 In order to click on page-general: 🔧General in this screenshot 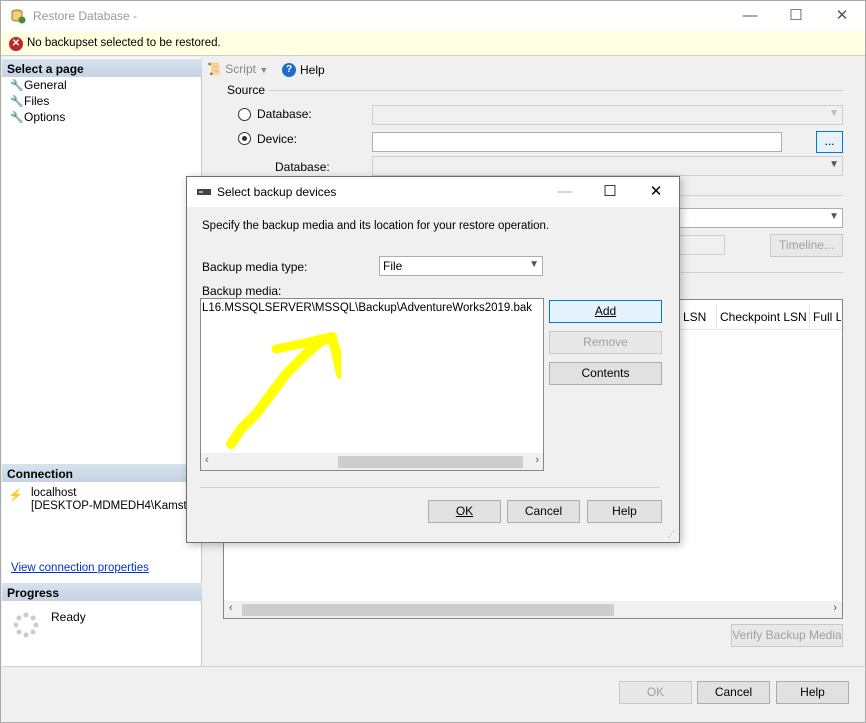, I will do `click(38, 85)`.